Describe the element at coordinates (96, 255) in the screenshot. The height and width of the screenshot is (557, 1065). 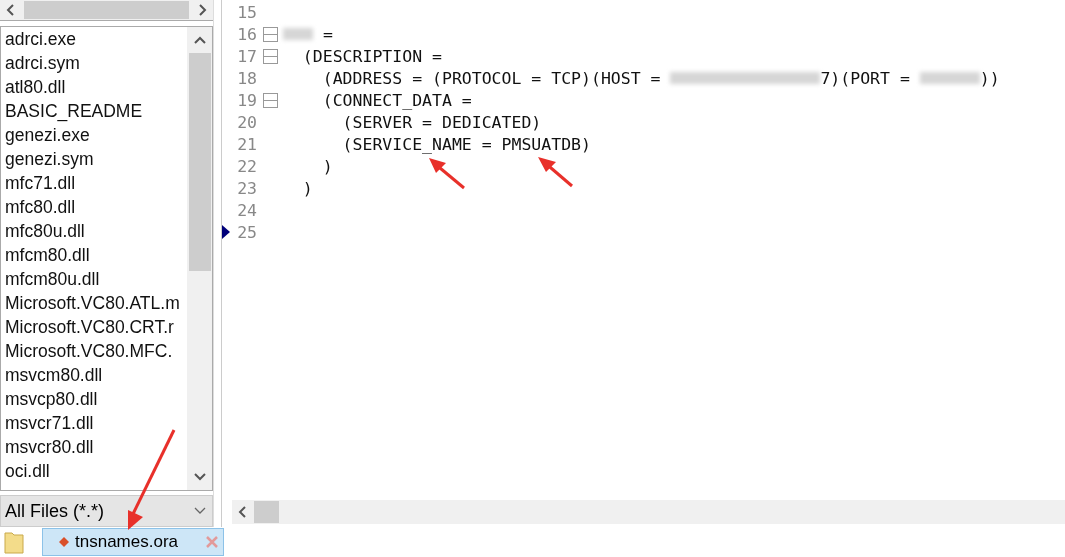
I see `file-item: mfcm80.dll` at that location.